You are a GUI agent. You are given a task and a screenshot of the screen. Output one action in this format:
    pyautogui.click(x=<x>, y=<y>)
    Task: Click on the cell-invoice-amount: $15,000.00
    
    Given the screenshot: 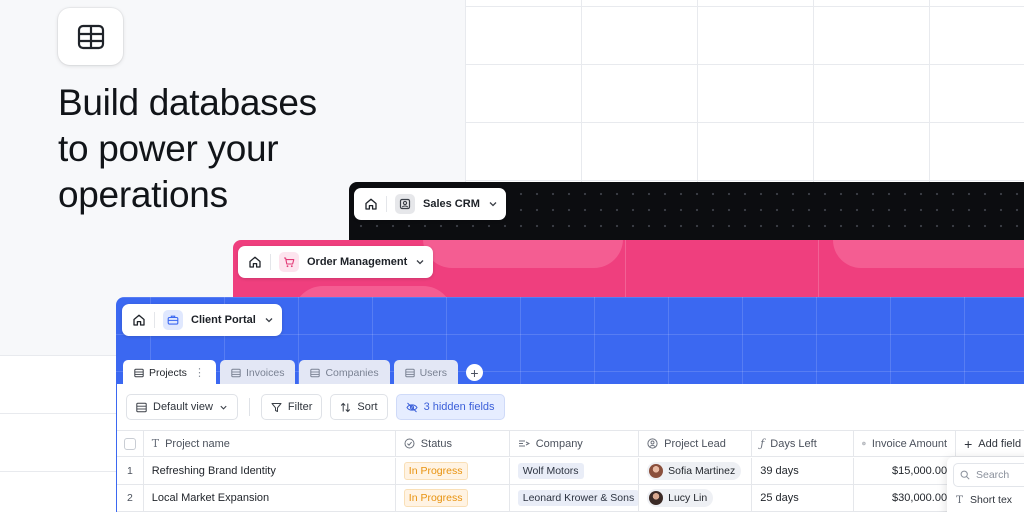 What is the action you would take?
    pyautogui.click(x=905, y=471)
    